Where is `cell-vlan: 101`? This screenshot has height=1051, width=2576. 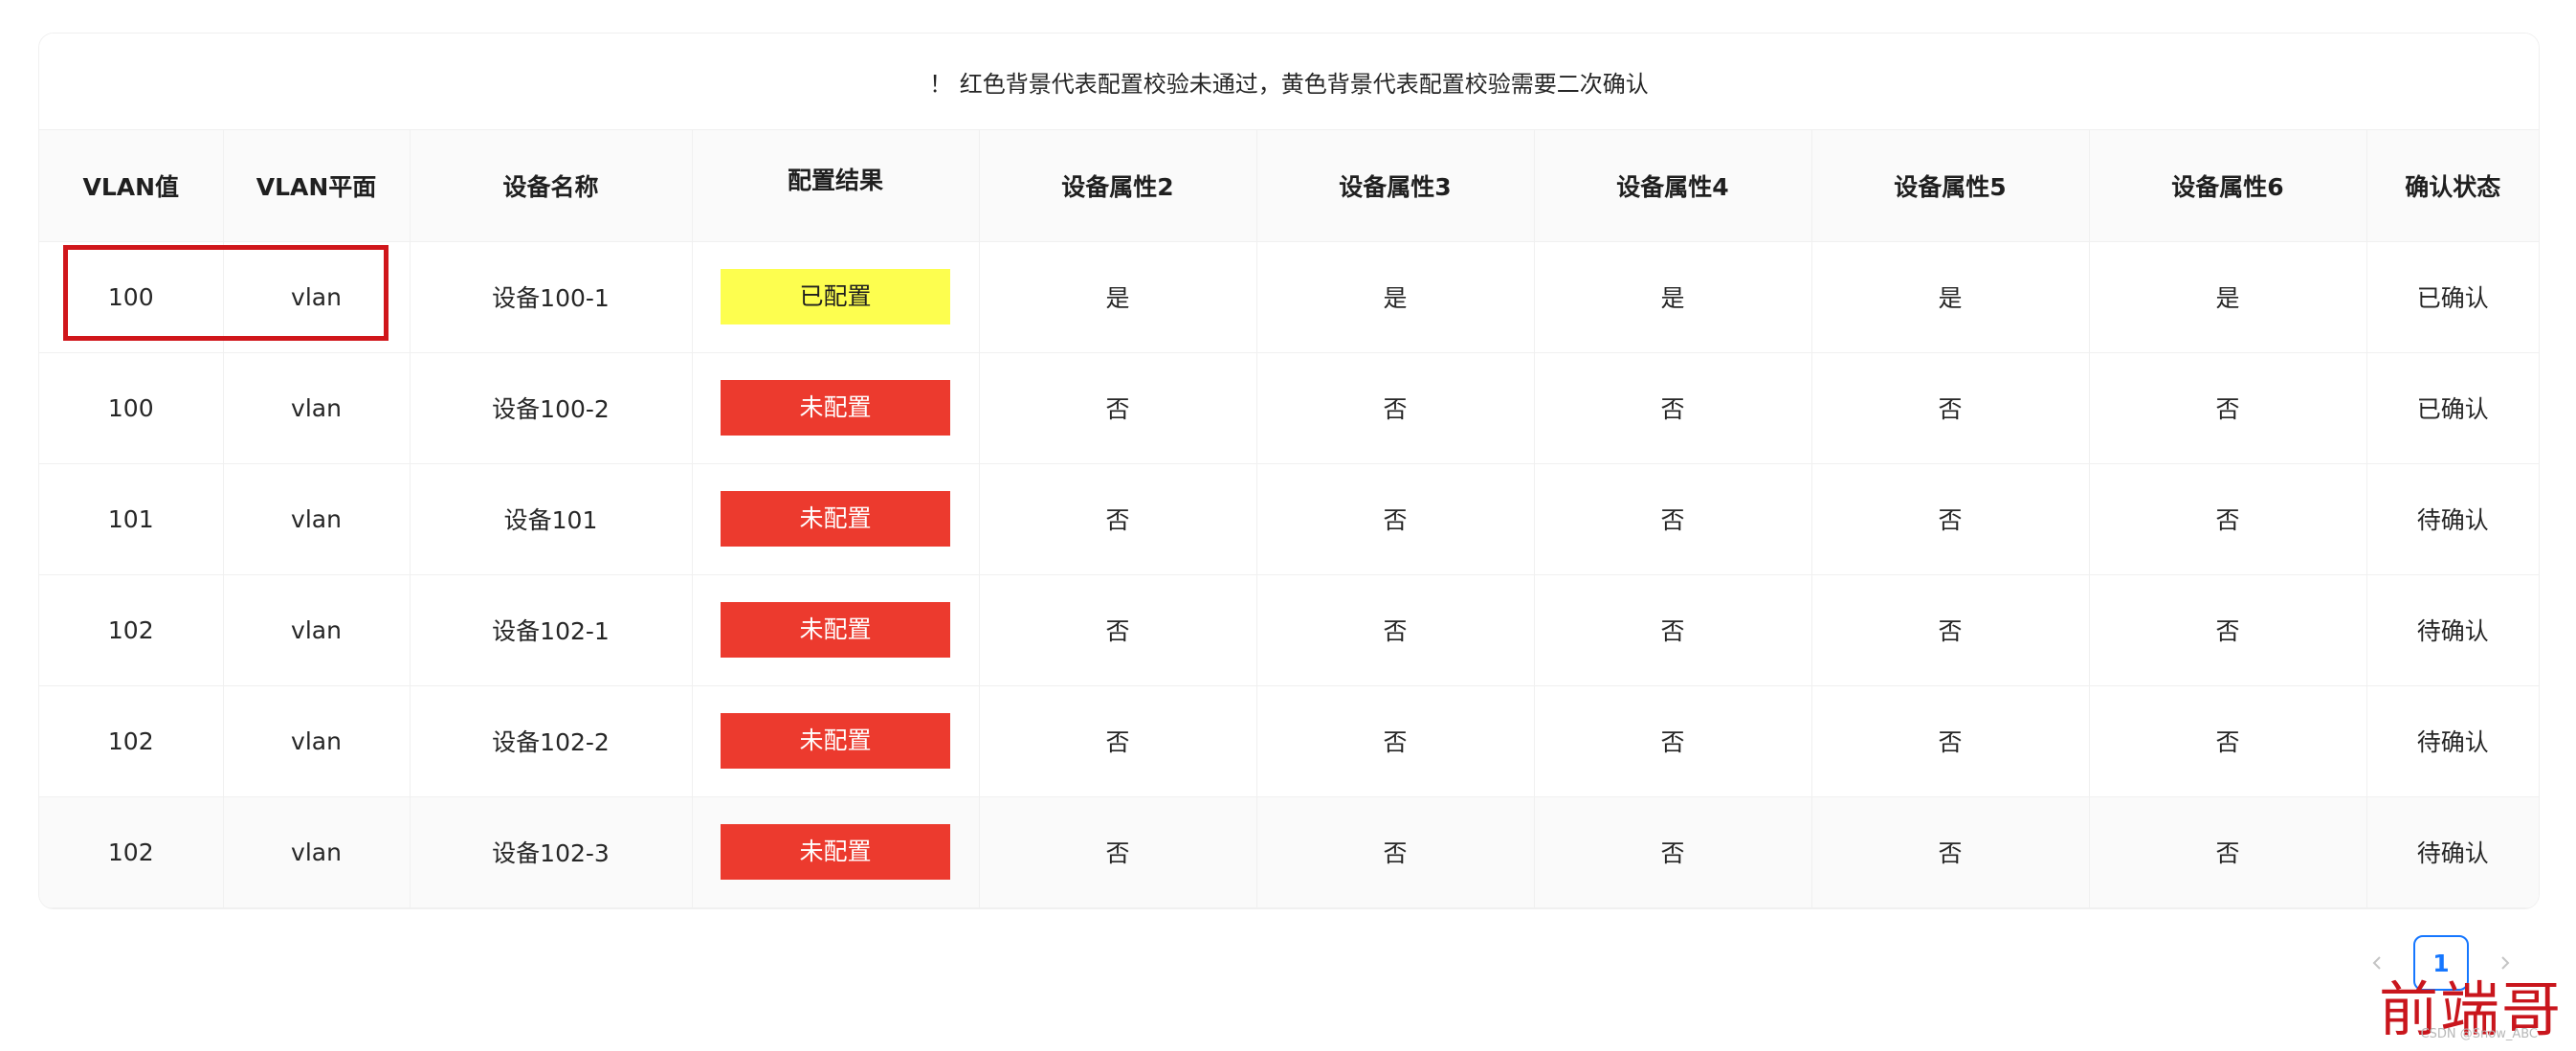 cell-vlan: 101 is located at coordinates (131, 519).